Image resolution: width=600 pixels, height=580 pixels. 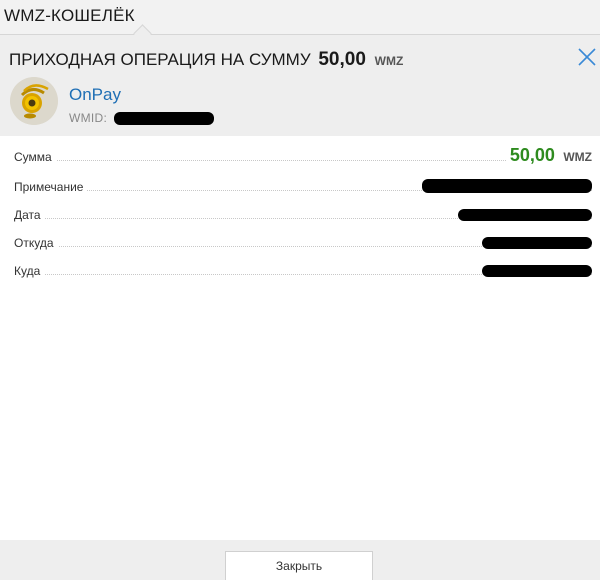 I want to click on wallet-title: WMZ-КОШЕЛЁК, so click(x=69, y=16).